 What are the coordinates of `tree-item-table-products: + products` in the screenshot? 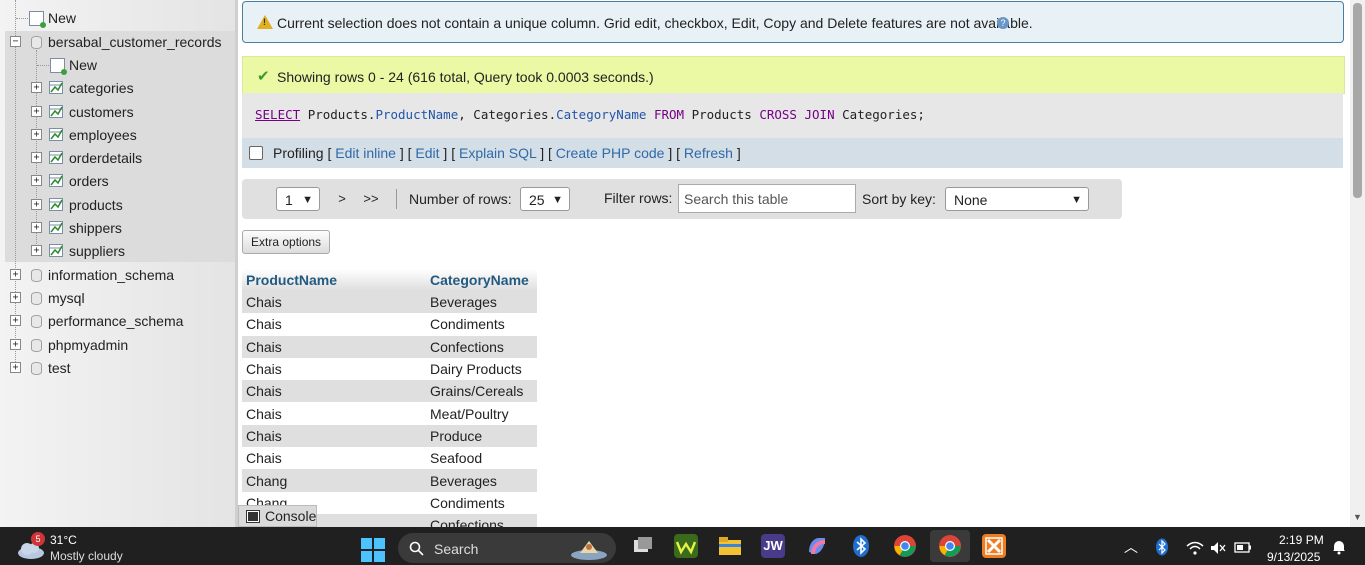 It's located at (117, 205).